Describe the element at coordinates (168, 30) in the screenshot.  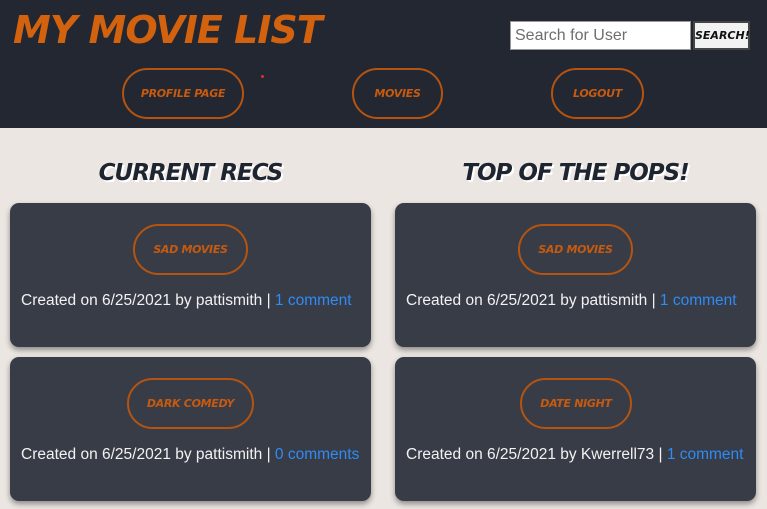
I see `site-title: MY MOVIE LIST` at that location.